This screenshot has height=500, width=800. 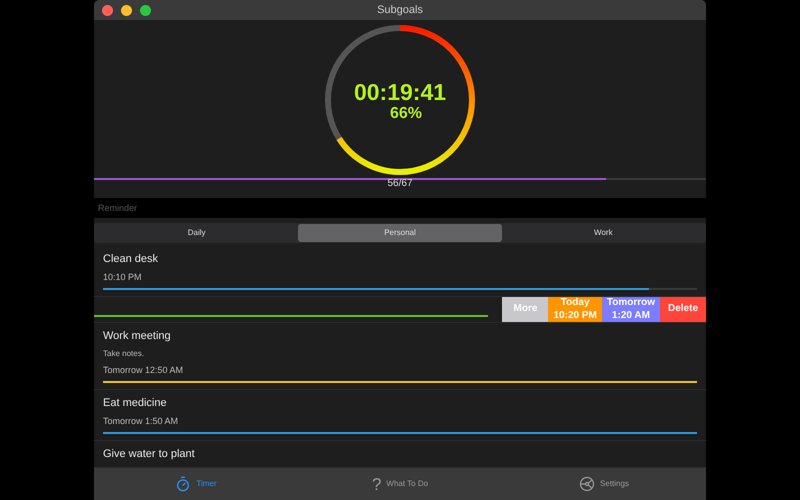 I want to click on tab-bar-item: ? What To Do, so click(x=400, y=484).